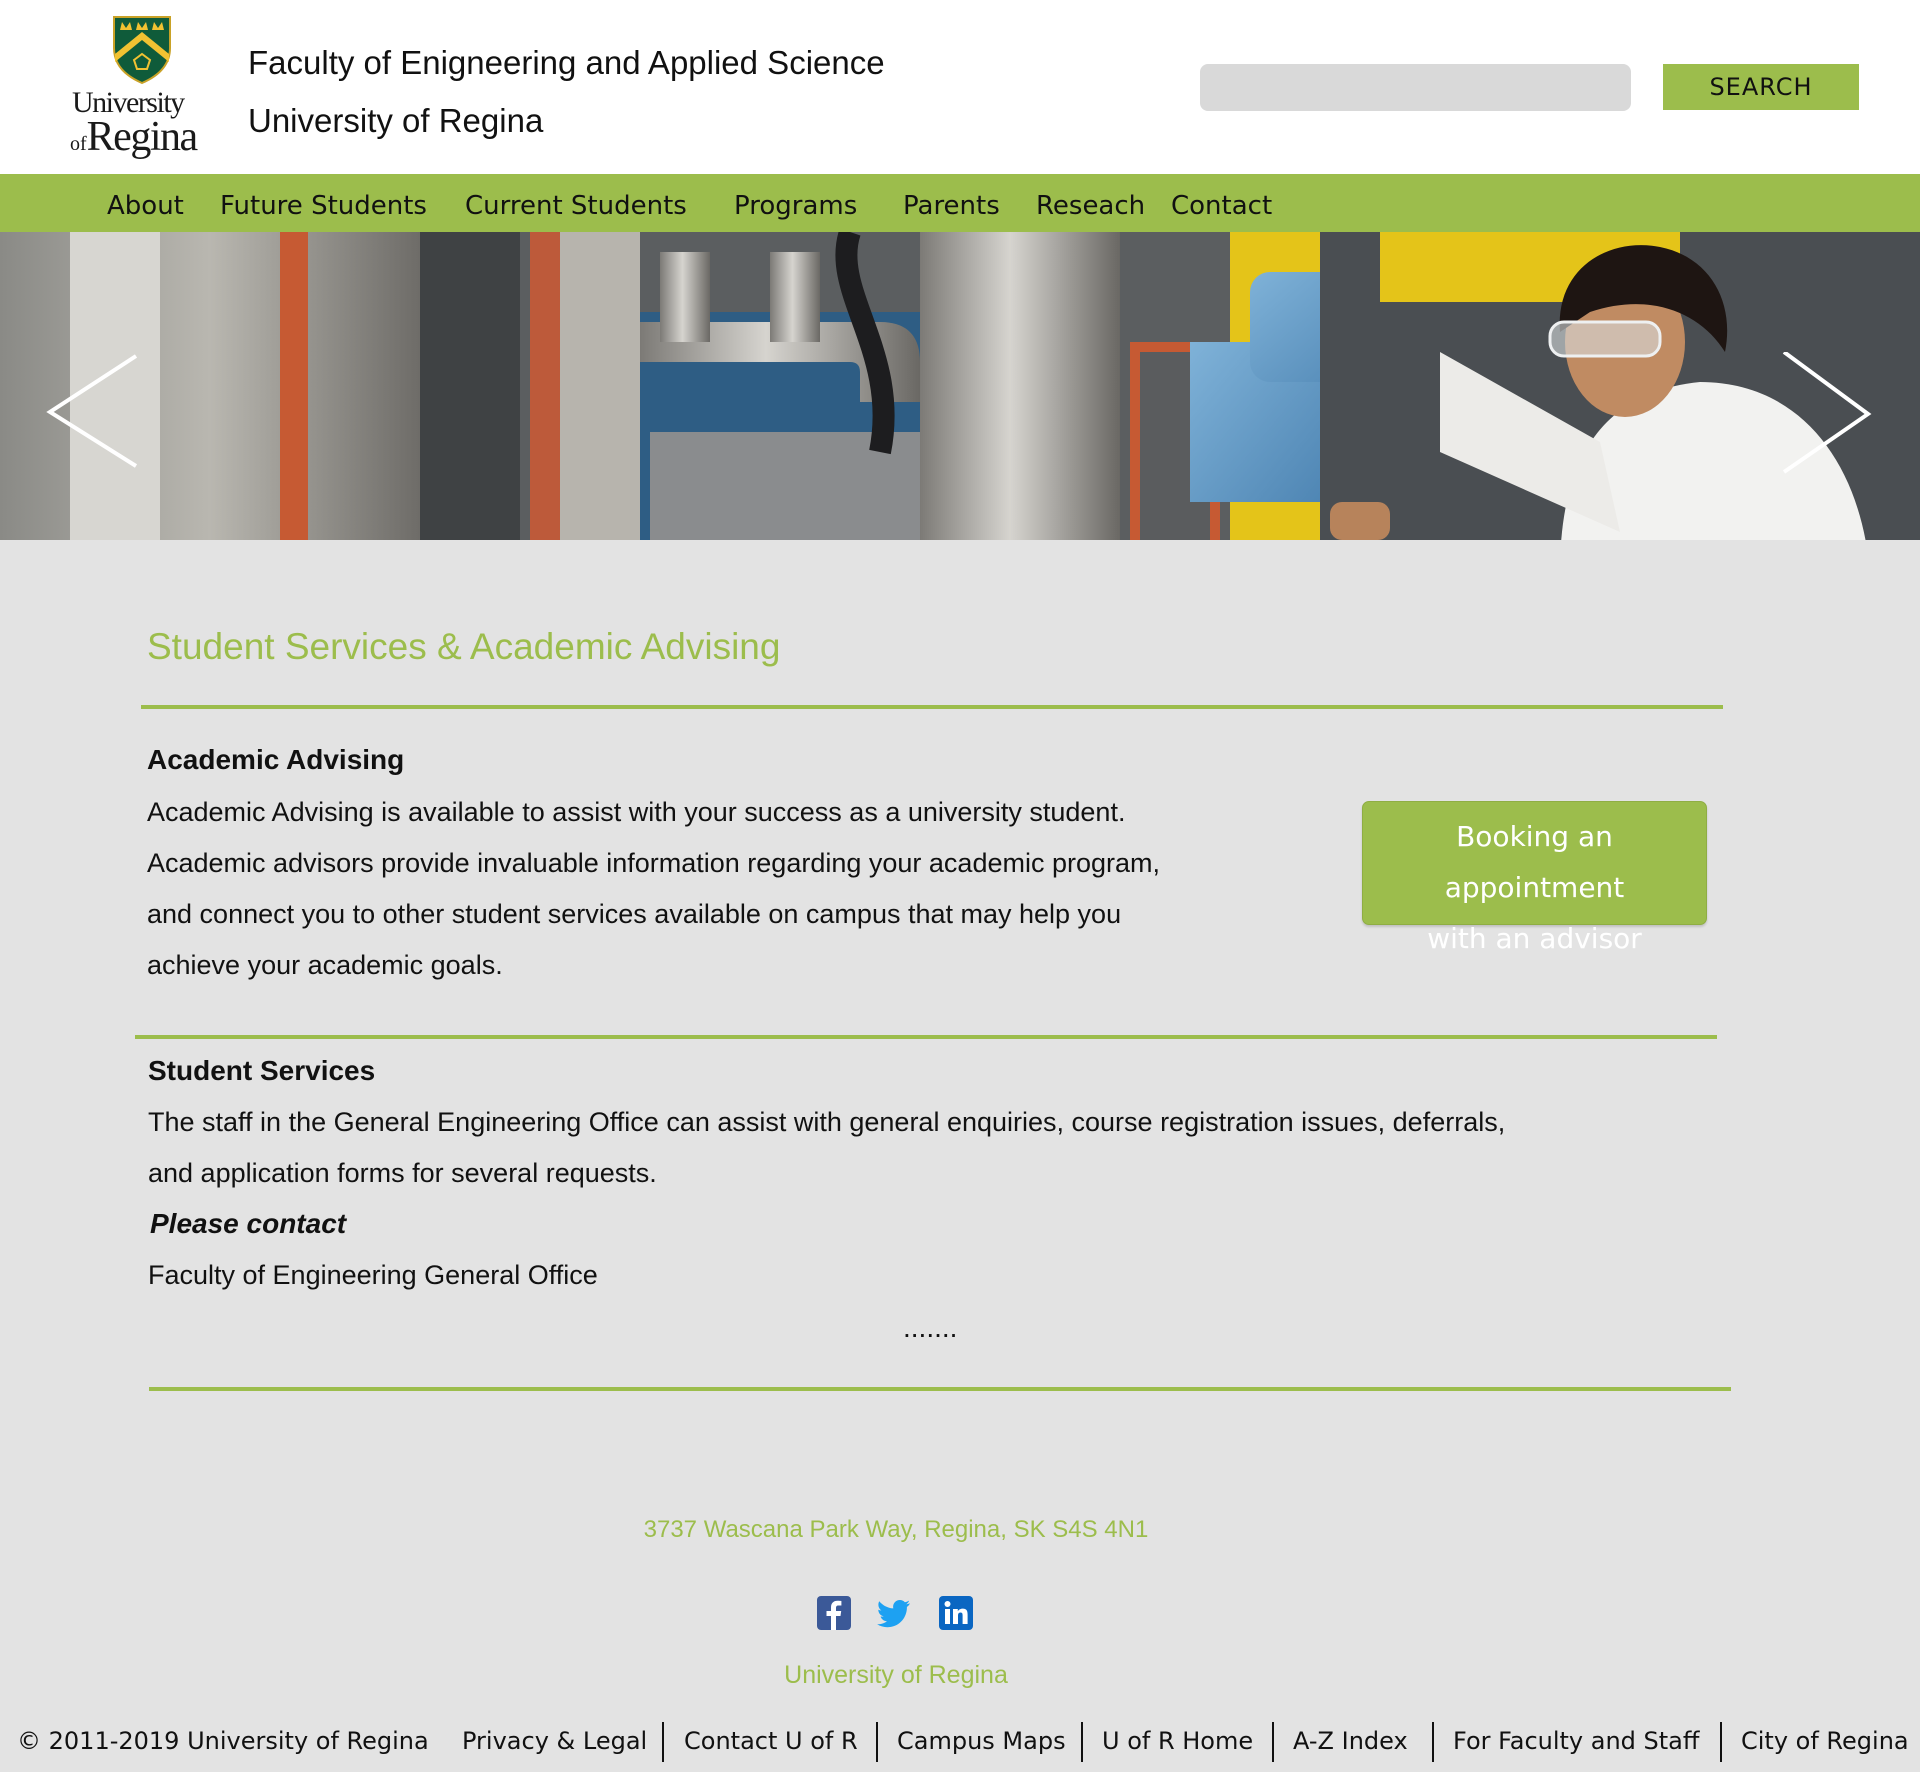 This screenshot has height=1772, width=1920. Describe the element at coordinates (956, 1613) in the screenshot. I see `linkedin-icon` at that location.